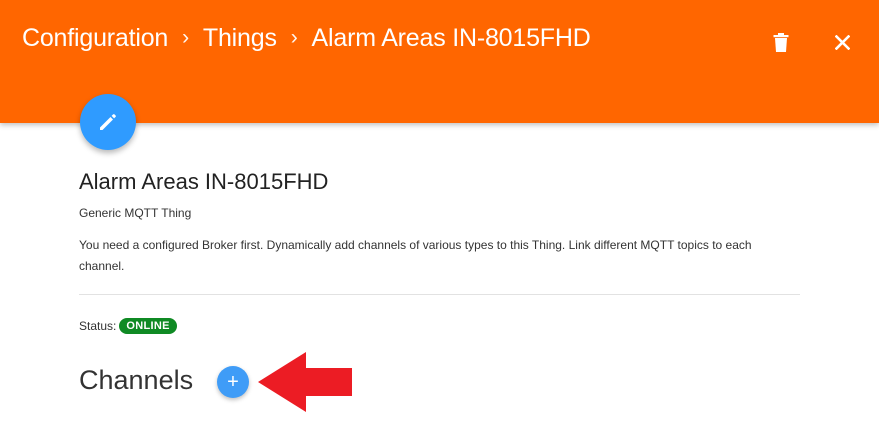  What do you see at coordinates (148, 326) in the screenshot?
I see `status-badge: ONLINE` at bounding box center [148, 326].